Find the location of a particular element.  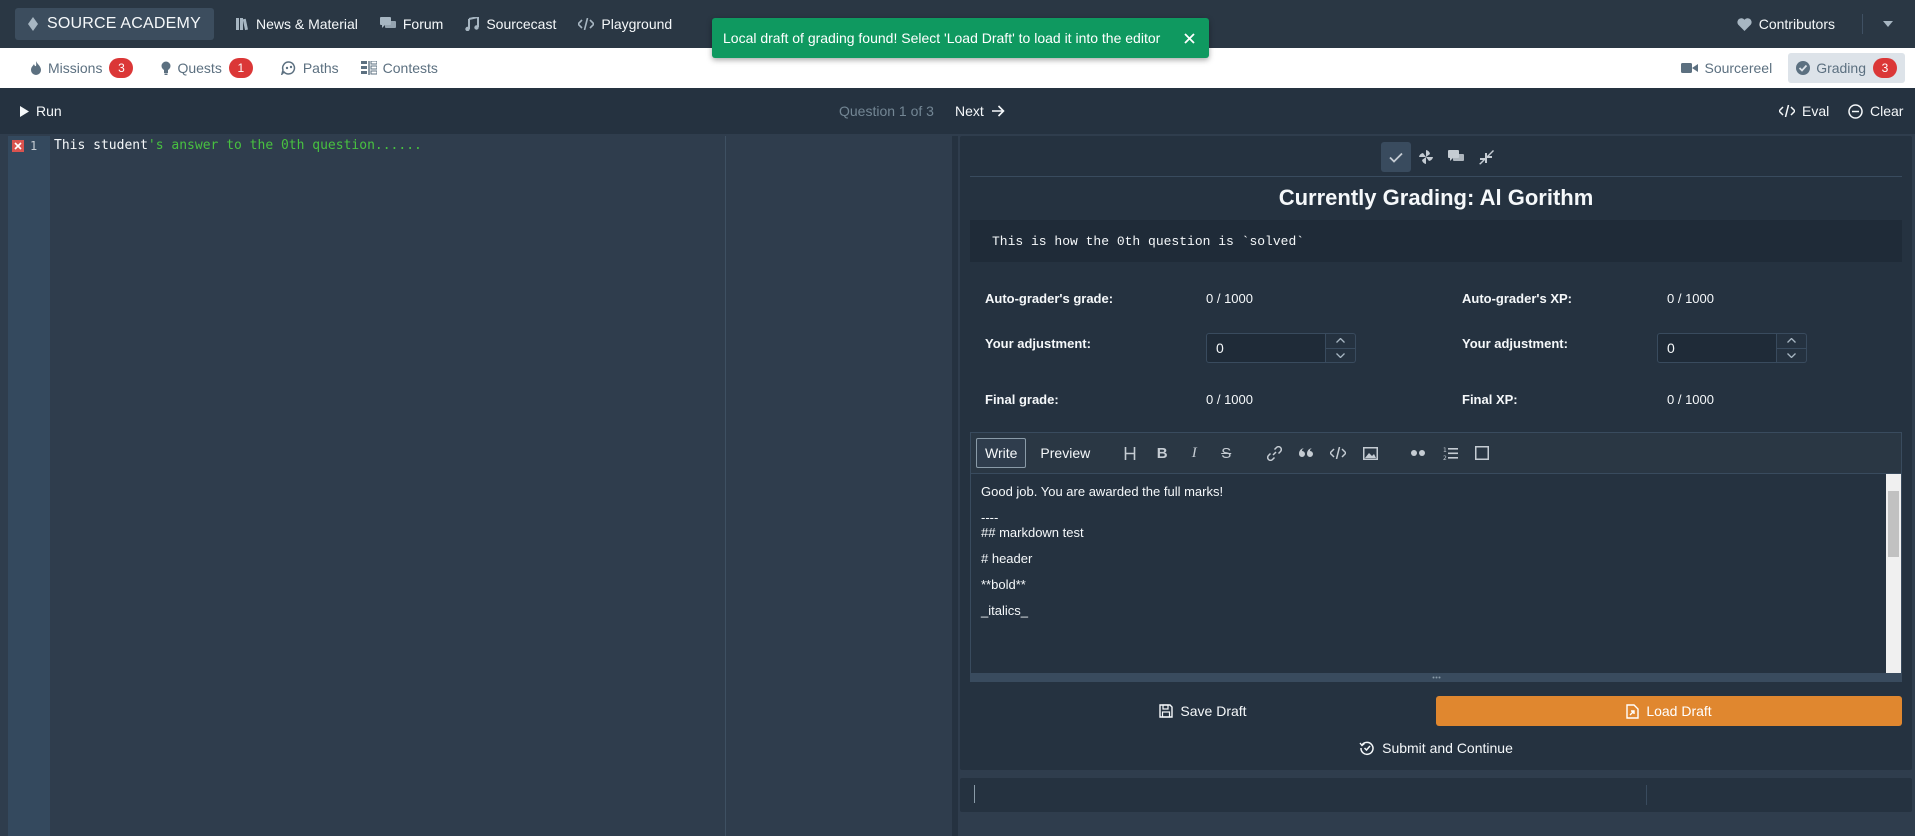

error-marker-icon is located at coordinates (18, 146).